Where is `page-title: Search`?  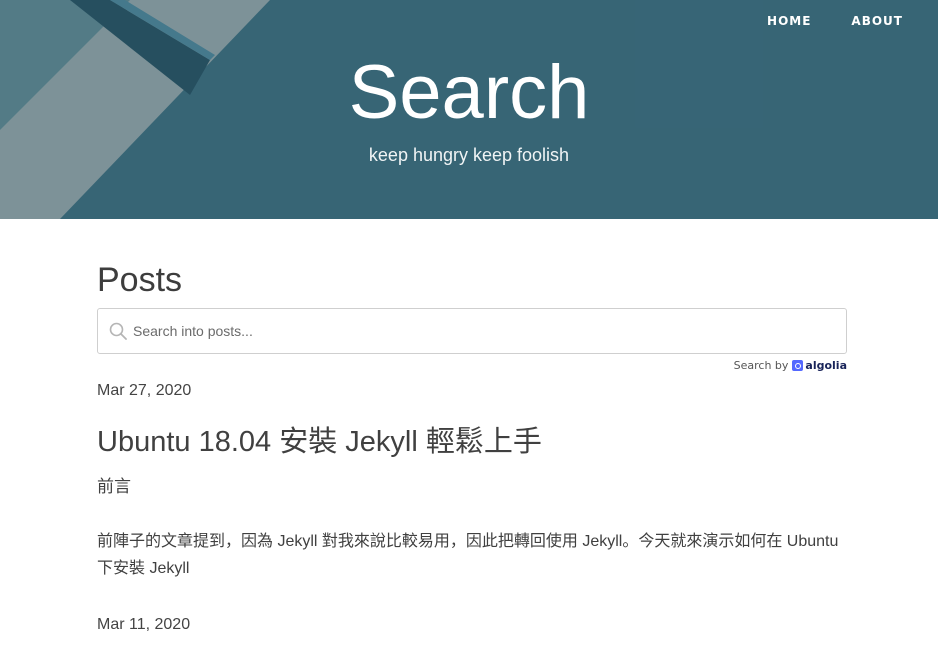
page-title: Search is located at coordinates (469, 92).